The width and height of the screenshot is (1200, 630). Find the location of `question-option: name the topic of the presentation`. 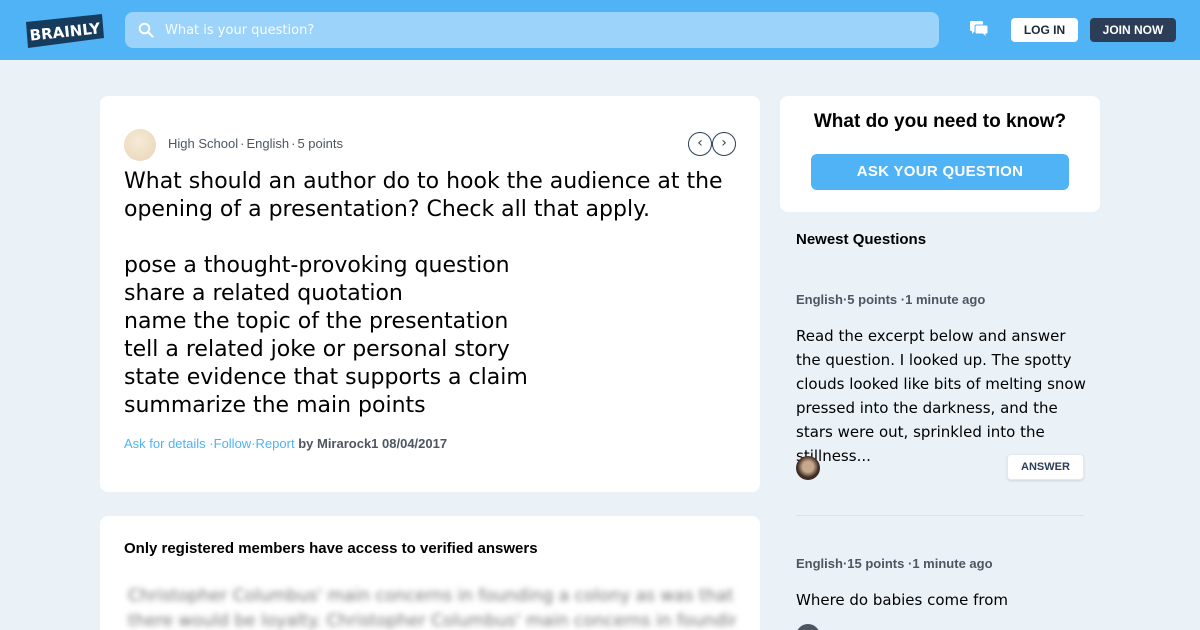

question-option: name the topic of the presentation is located at coordinates (316, 321).